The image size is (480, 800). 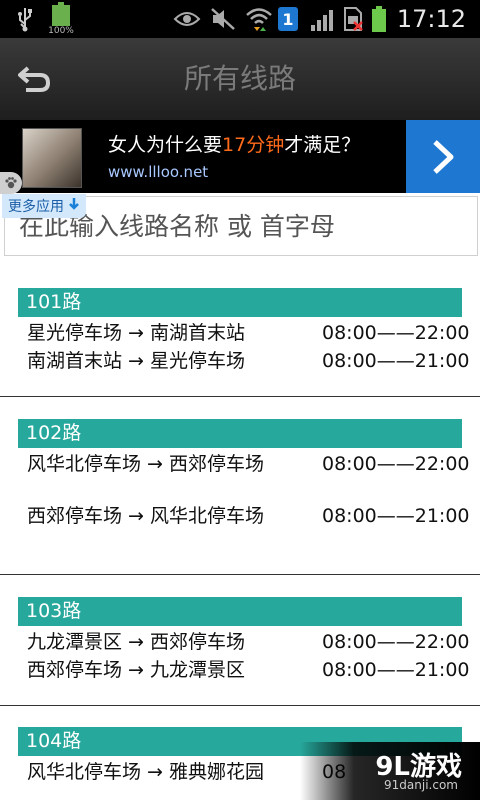 I want to click on mute-icon, so click(x=223, y=19).